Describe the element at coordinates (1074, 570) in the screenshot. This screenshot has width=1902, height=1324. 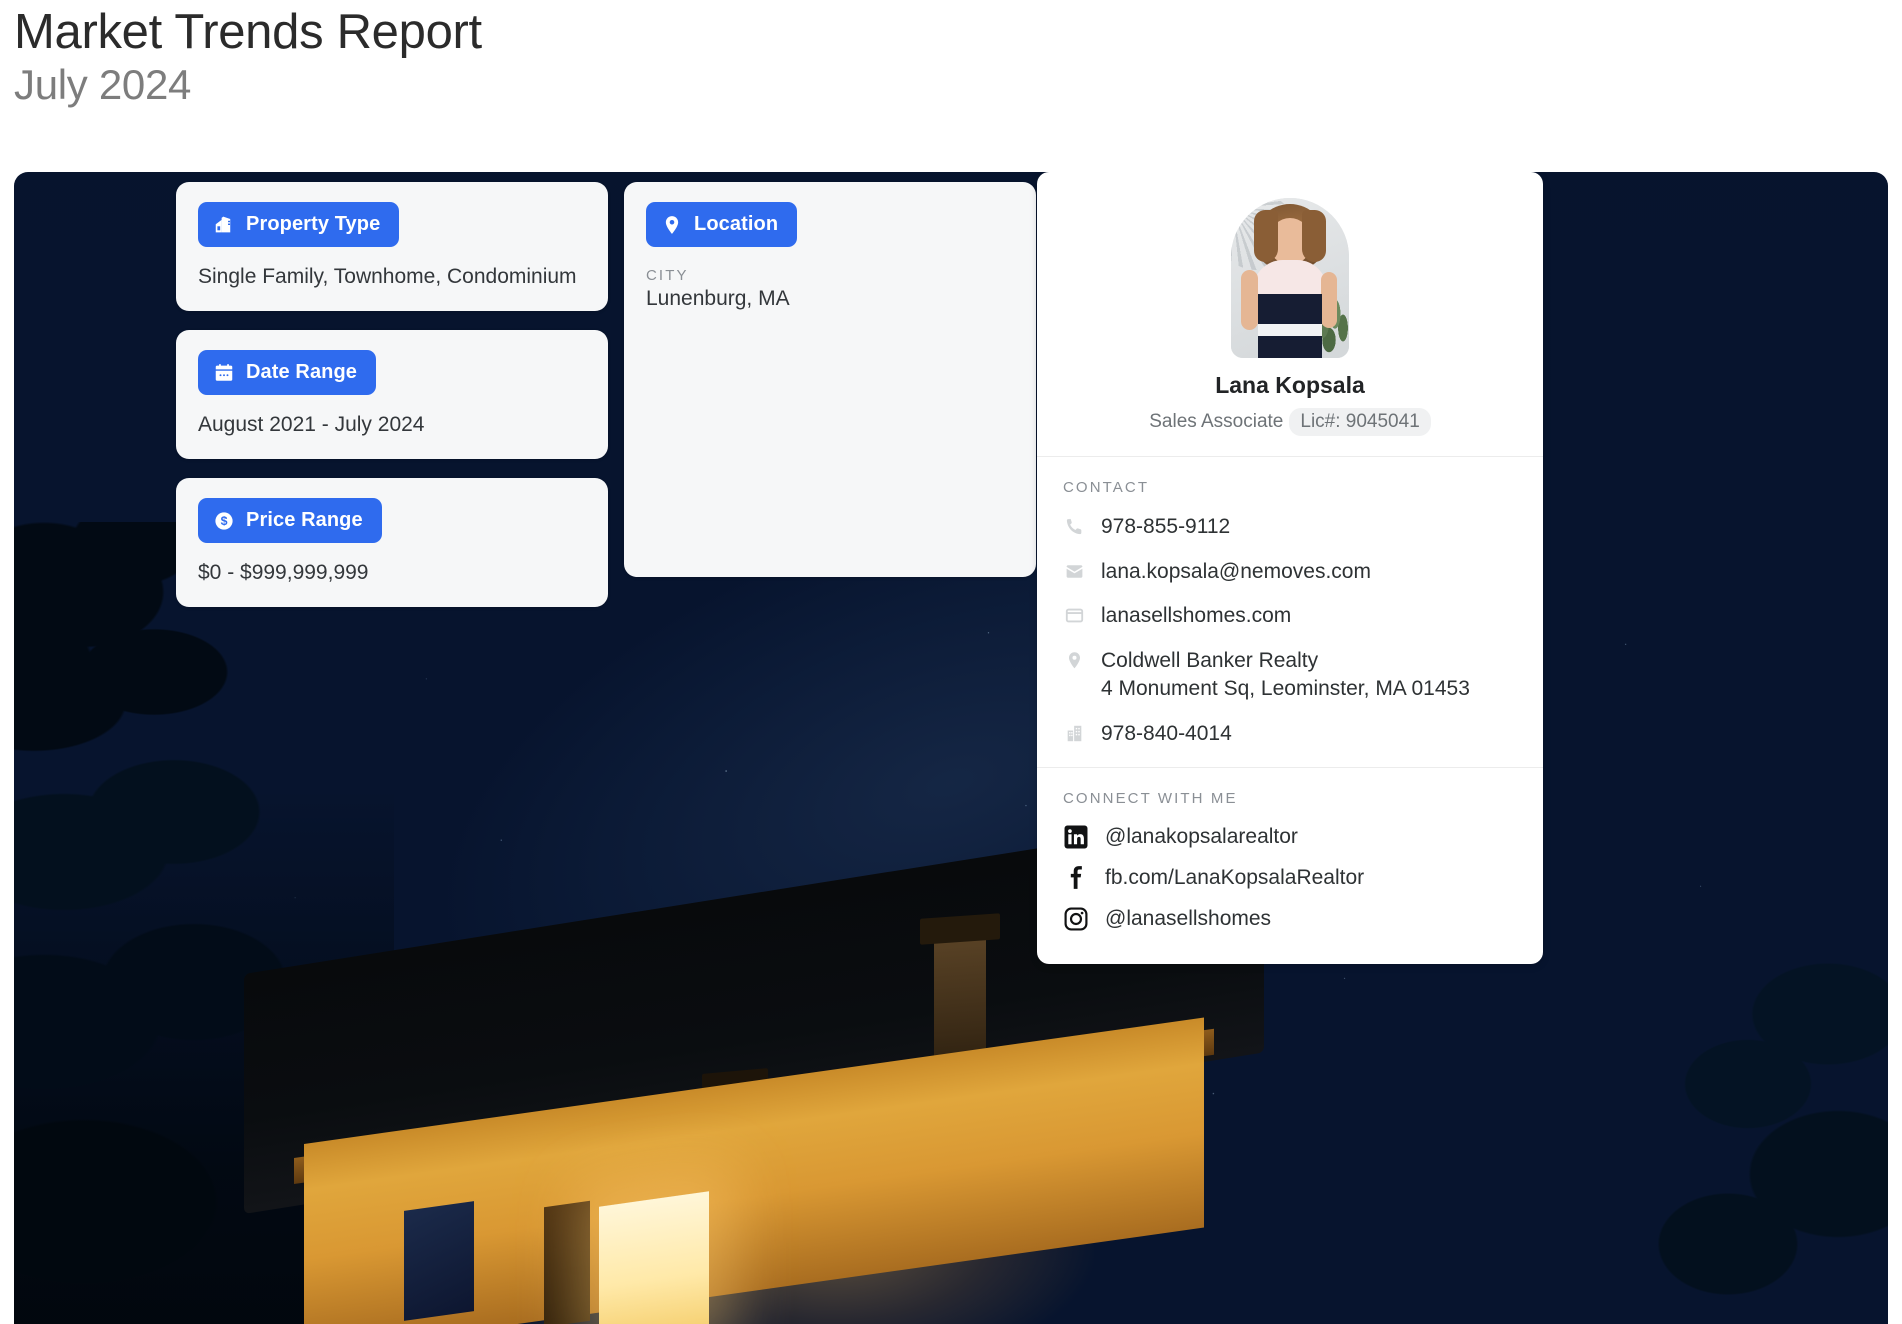
I see `envelope-icon` at that location.